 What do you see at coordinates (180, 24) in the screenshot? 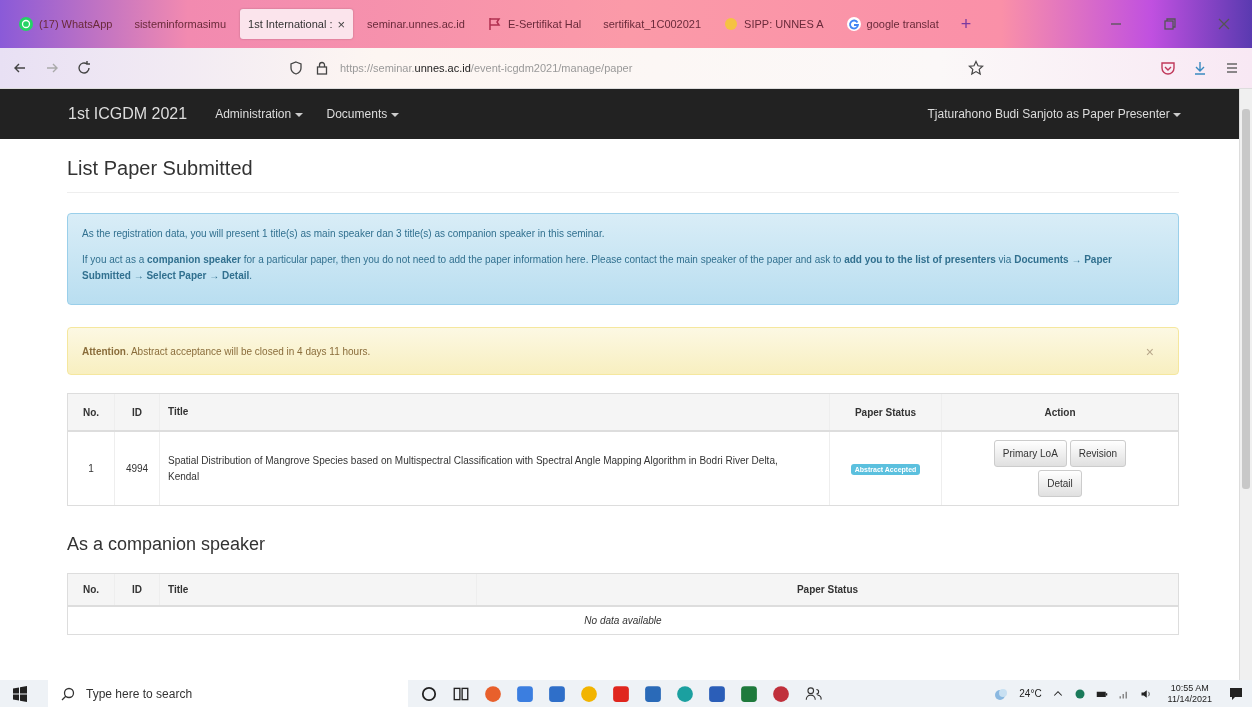
I see `browser-tab: sisteminformasimu` at bounding box center [180, 24].